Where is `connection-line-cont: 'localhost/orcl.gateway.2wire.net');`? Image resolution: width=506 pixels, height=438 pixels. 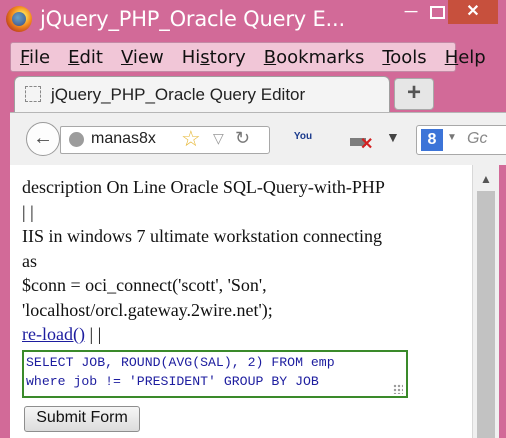 connection-line-cont: 'localhost/orcl.gateway.2wire.net'); is located at coordinates (147, 309).